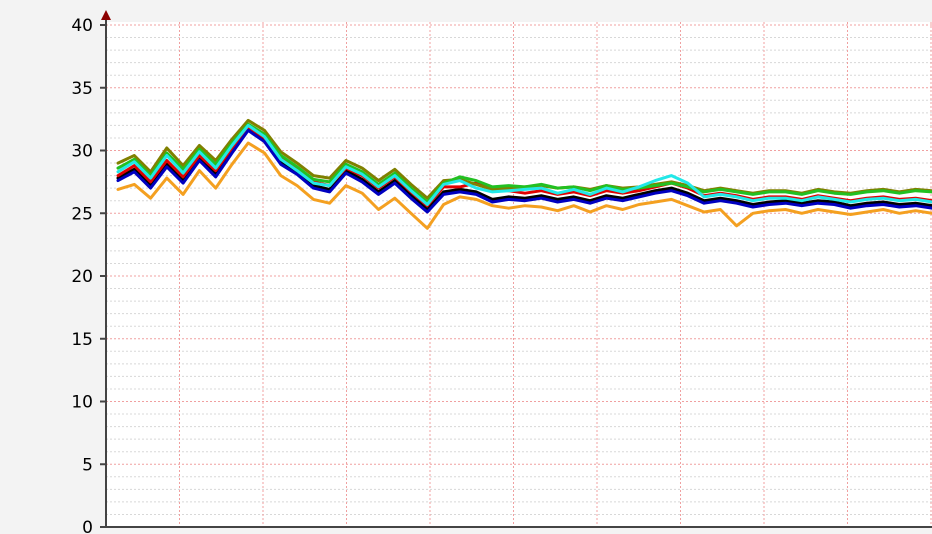 Image resolution: width=932 pixels, height=534 pixels. What do you see at coordinates (82, 277) in the screenshot?
I see `y-tick-label: 20` at bounding box center [82, 277].